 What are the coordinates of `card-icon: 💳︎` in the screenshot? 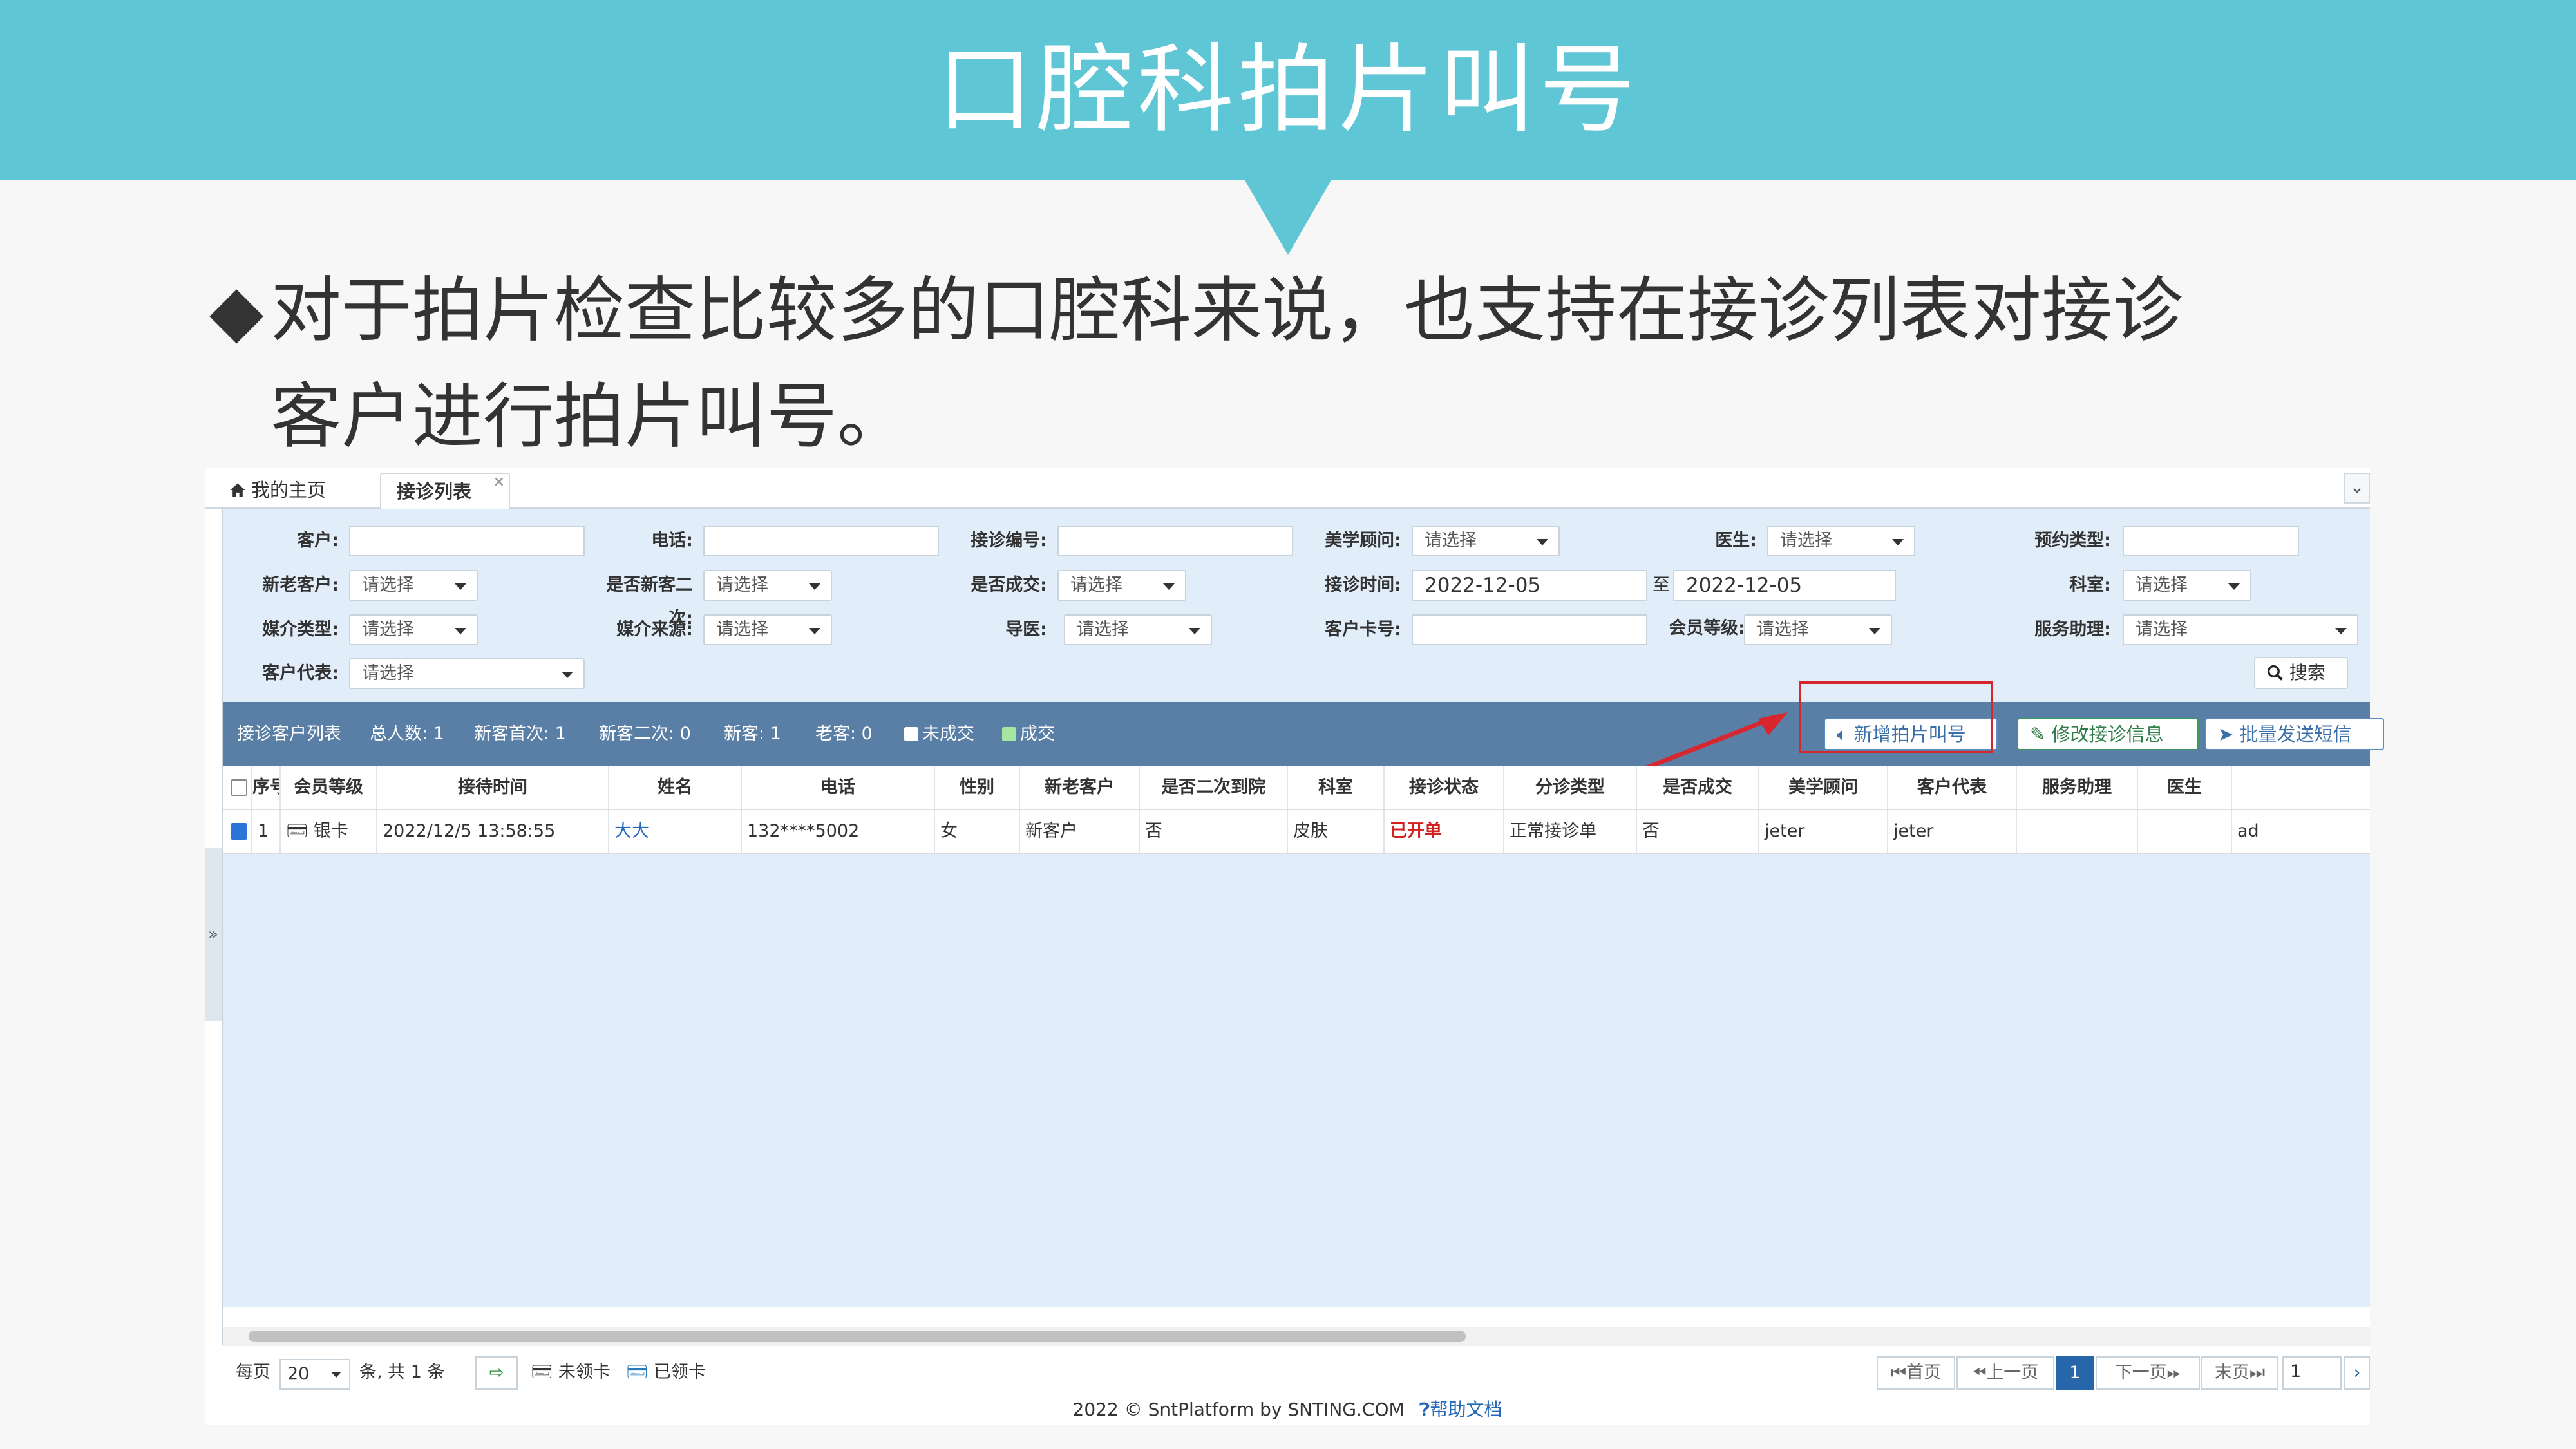 It's located at (640, 1372).